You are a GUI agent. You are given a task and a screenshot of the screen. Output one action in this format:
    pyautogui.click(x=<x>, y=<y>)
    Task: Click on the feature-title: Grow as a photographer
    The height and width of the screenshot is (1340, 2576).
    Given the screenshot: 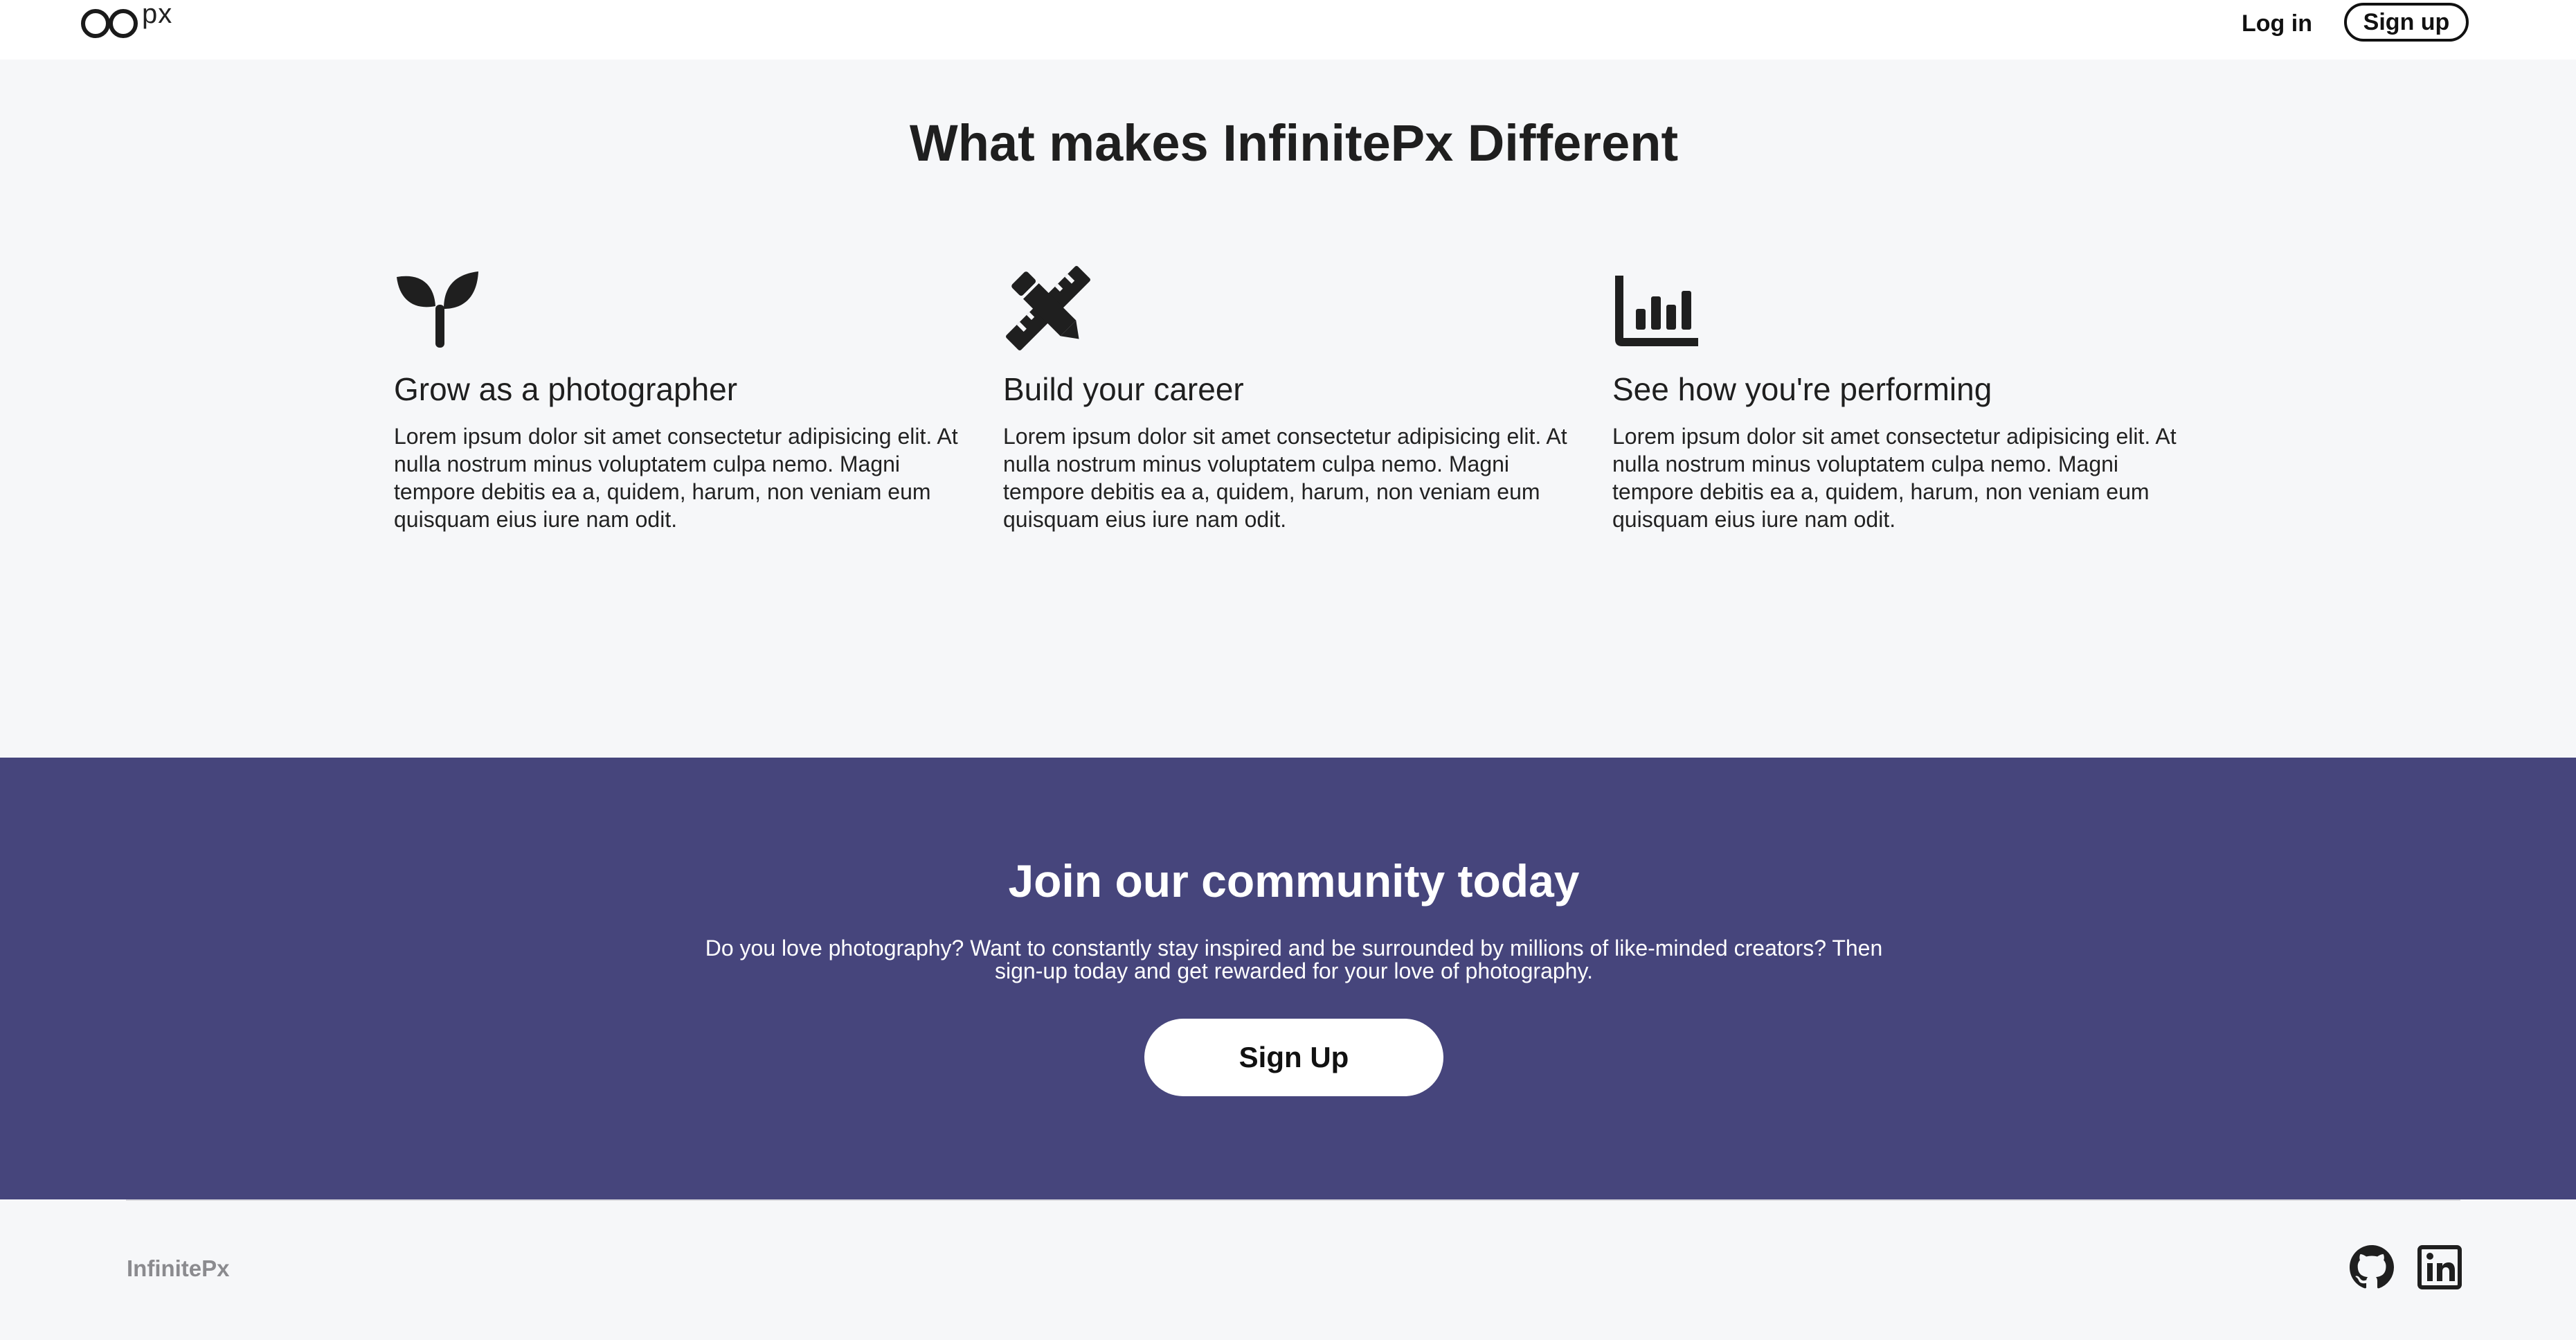 What is the action you would take?
    pyautogui.click(x=566, y=389)
    